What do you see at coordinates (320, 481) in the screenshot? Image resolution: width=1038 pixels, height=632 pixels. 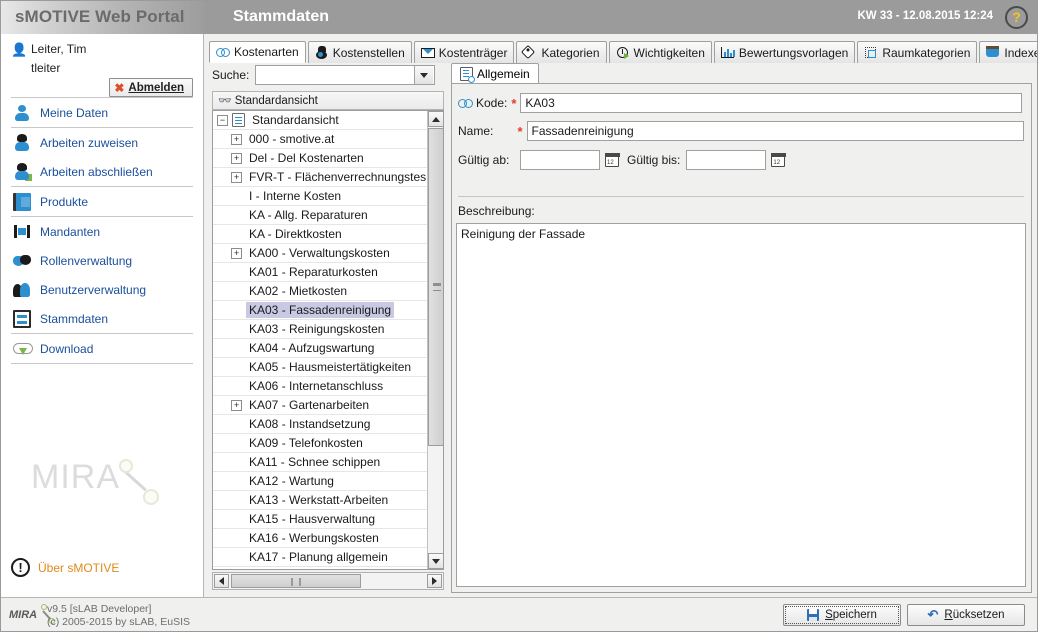 I see `tree-row: KA12 - Wartung` at bounding box center [320, 481].